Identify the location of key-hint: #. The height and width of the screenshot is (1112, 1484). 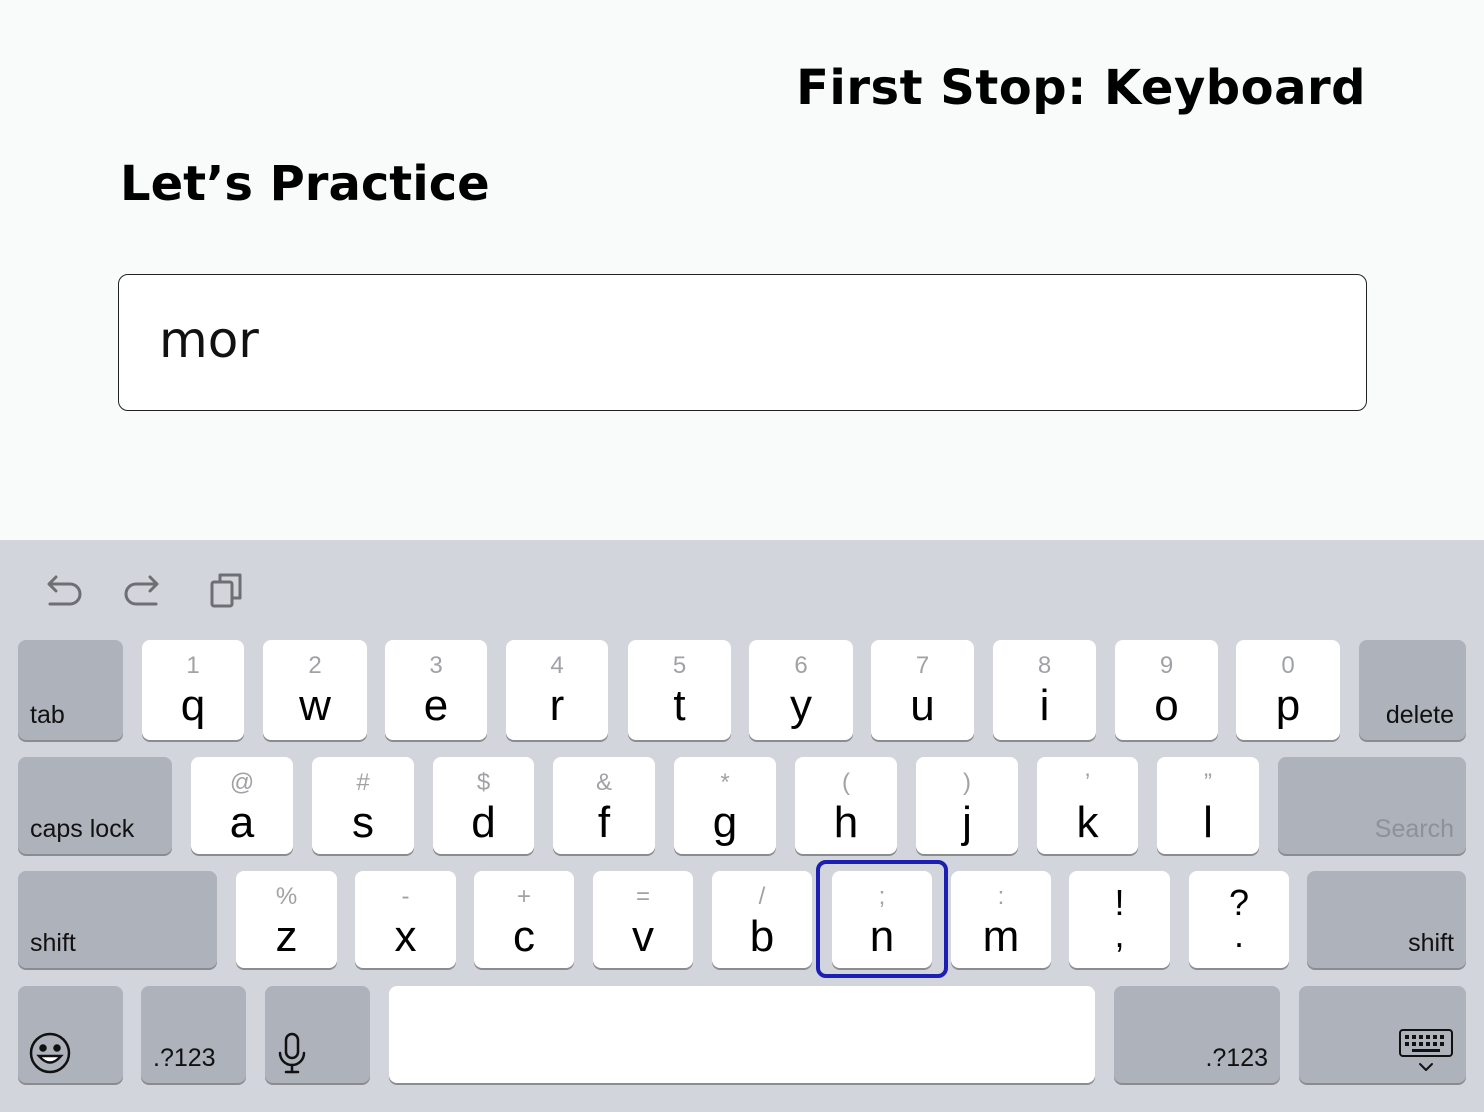
(363, 782).